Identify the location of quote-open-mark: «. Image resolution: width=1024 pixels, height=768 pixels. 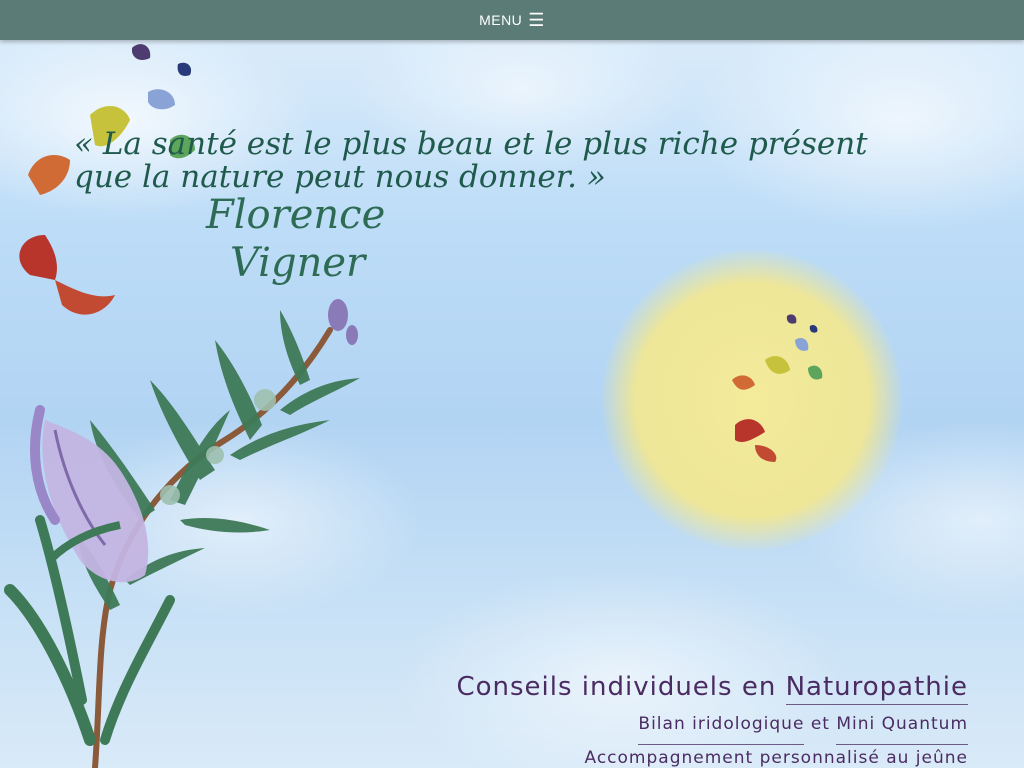
(83, 144).